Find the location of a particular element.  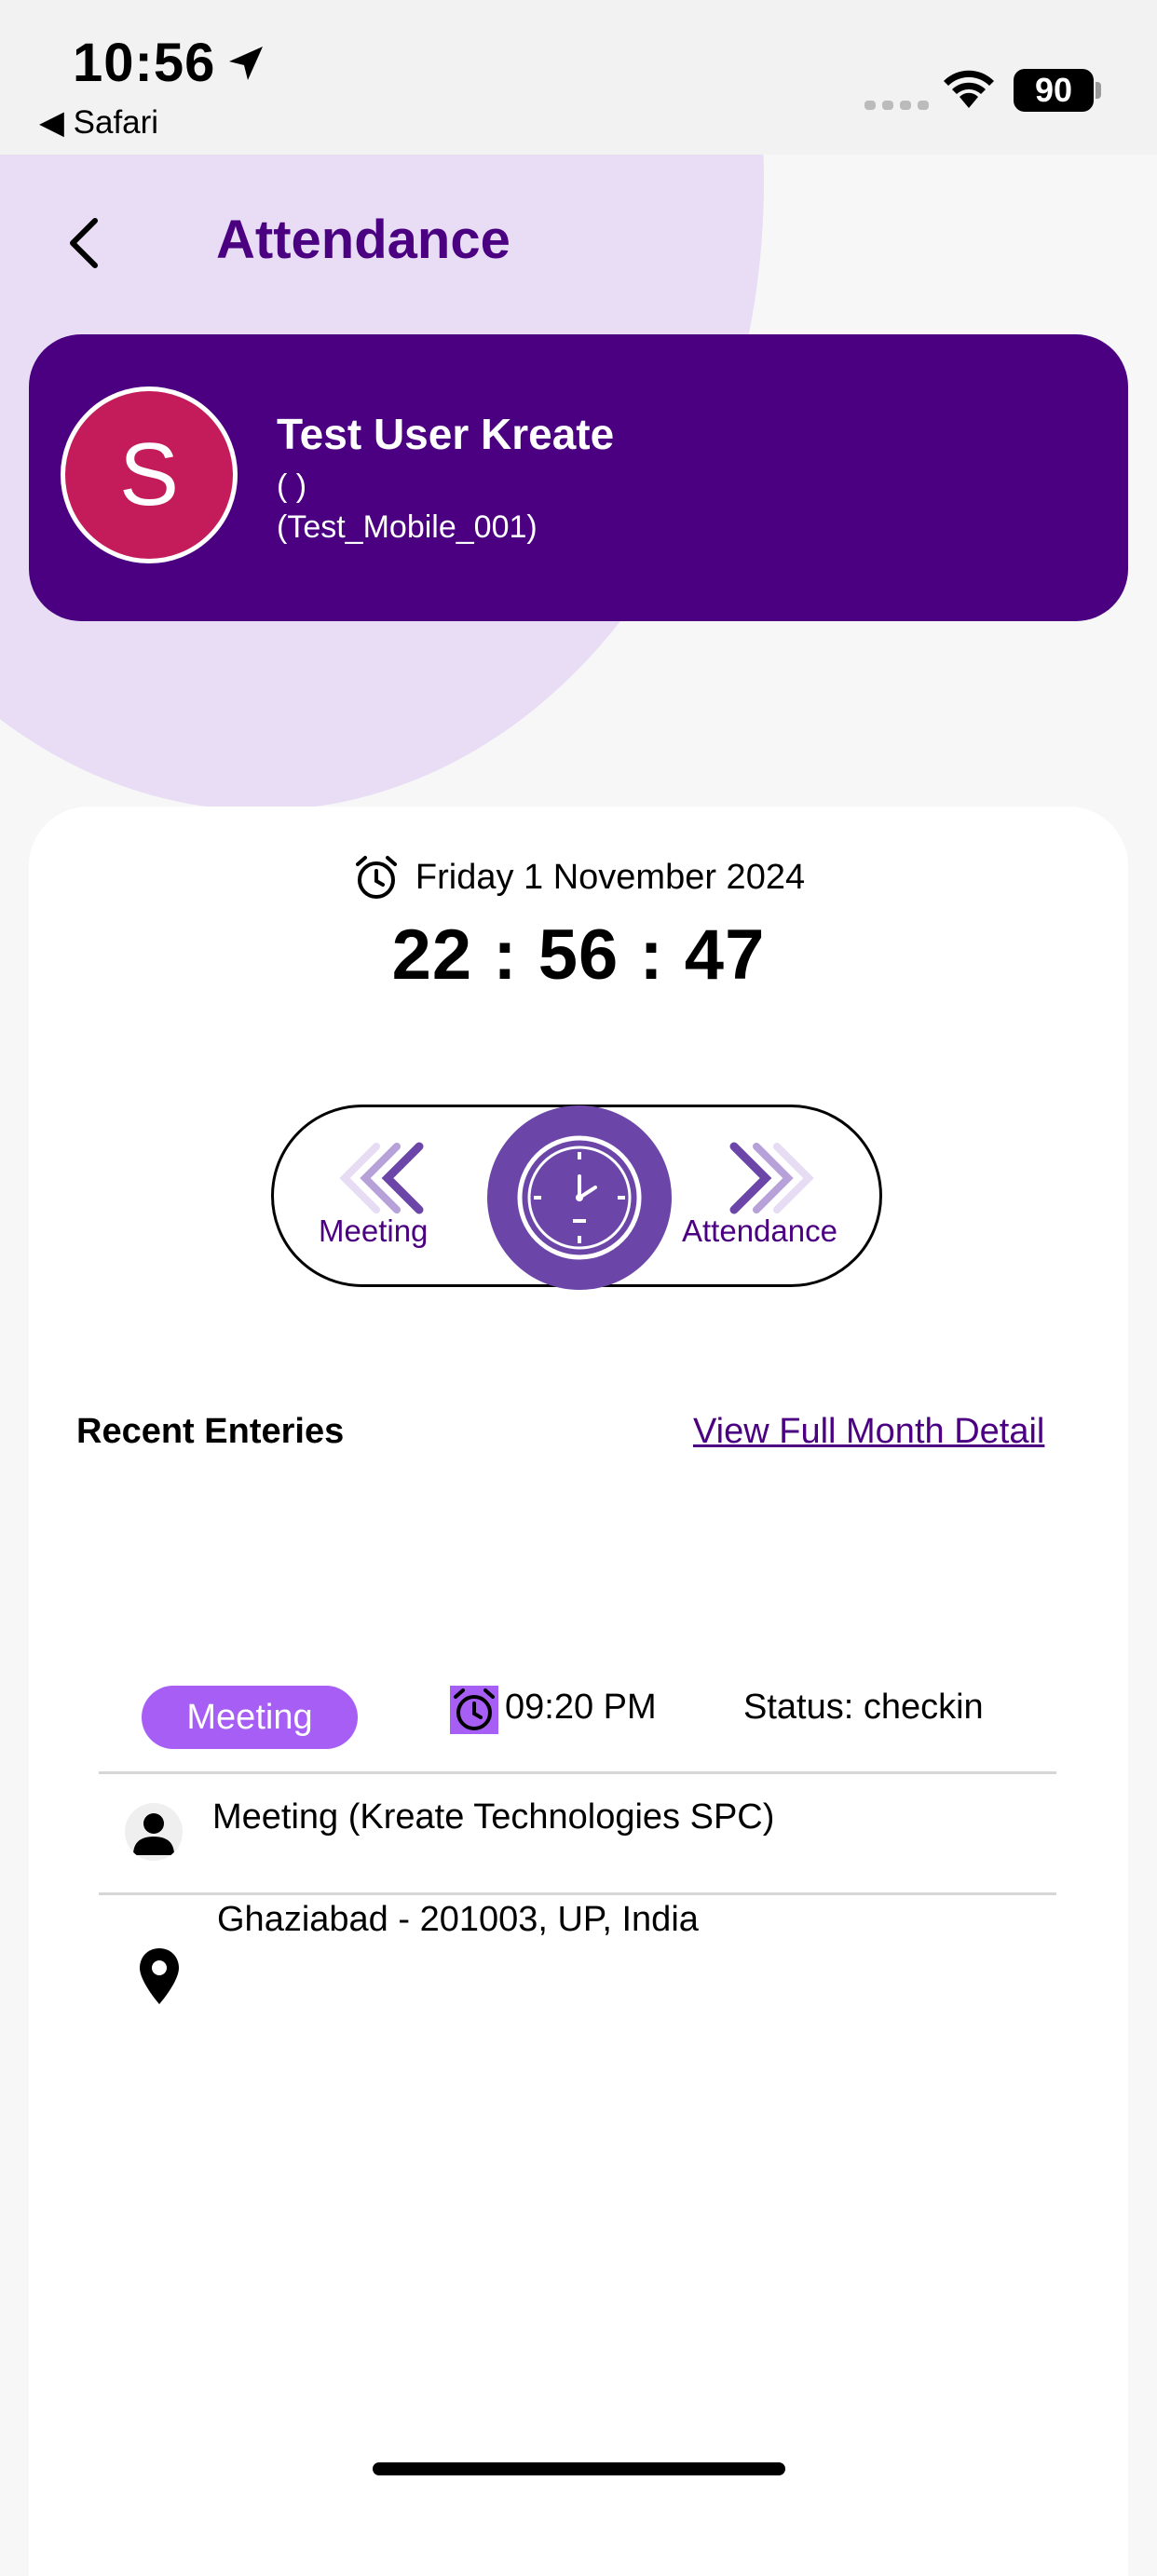

home-indicator is located at coordinates (579, 2468).